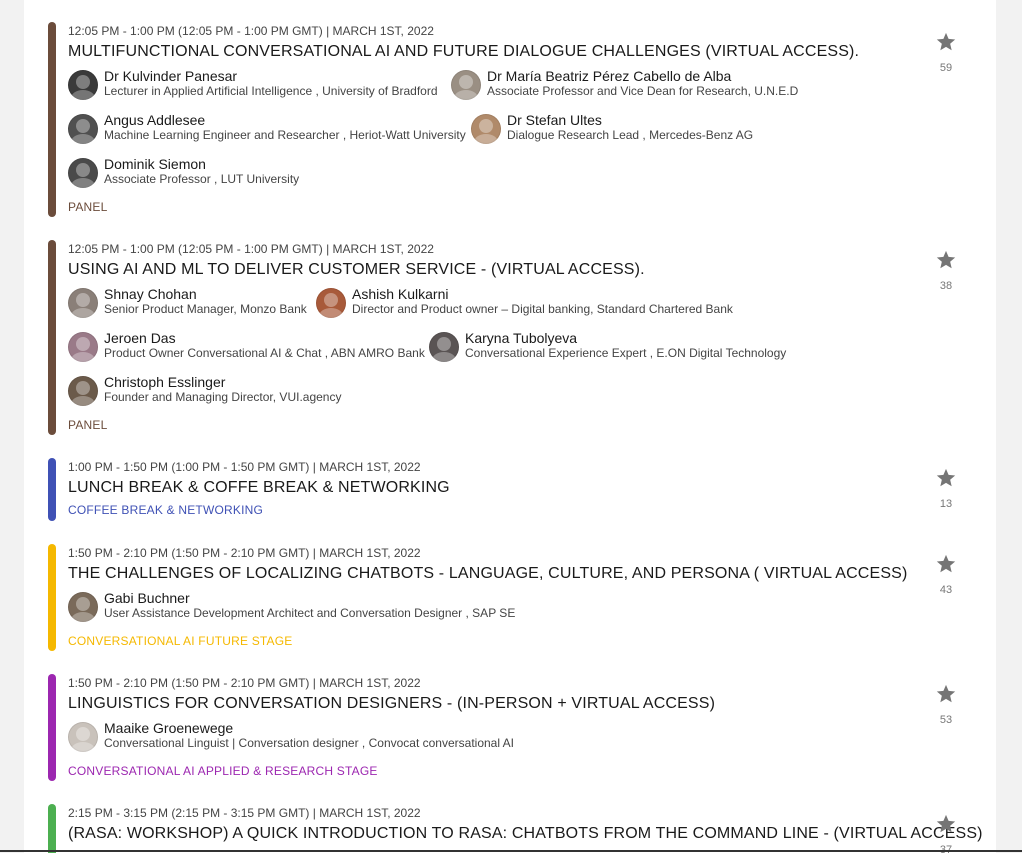  What do you see at coordinates (171, 76) in the screenshot?
I see `speaker-name: Dr Kulvinder Panesar` at bounding box center [171, 76].